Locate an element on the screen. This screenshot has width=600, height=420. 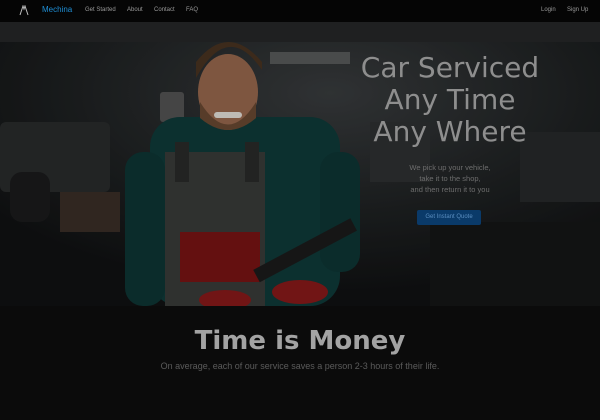
hero-headline: Car Serviced Any Time Any Where is located at coordinates (450, 100).